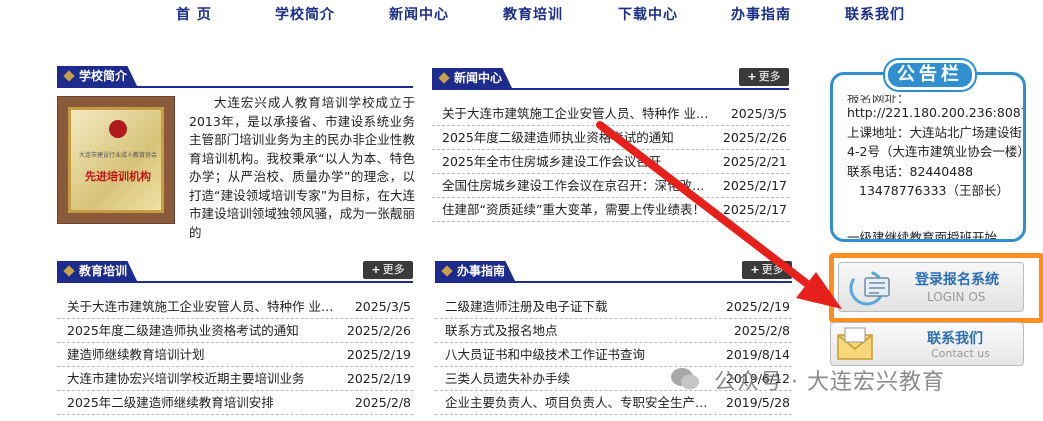  What do you see at coordinates (97, 76) in the screenshot?
I see `intro-title: 学校简介` at bounding box center [97, 76].